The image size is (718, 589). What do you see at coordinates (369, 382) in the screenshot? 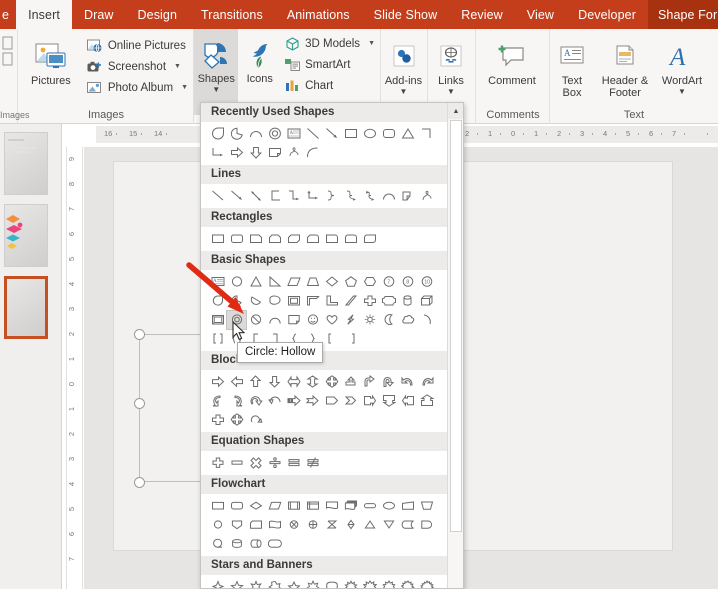
I see `shape-arrow-bent` at bounding box center [369, 382].